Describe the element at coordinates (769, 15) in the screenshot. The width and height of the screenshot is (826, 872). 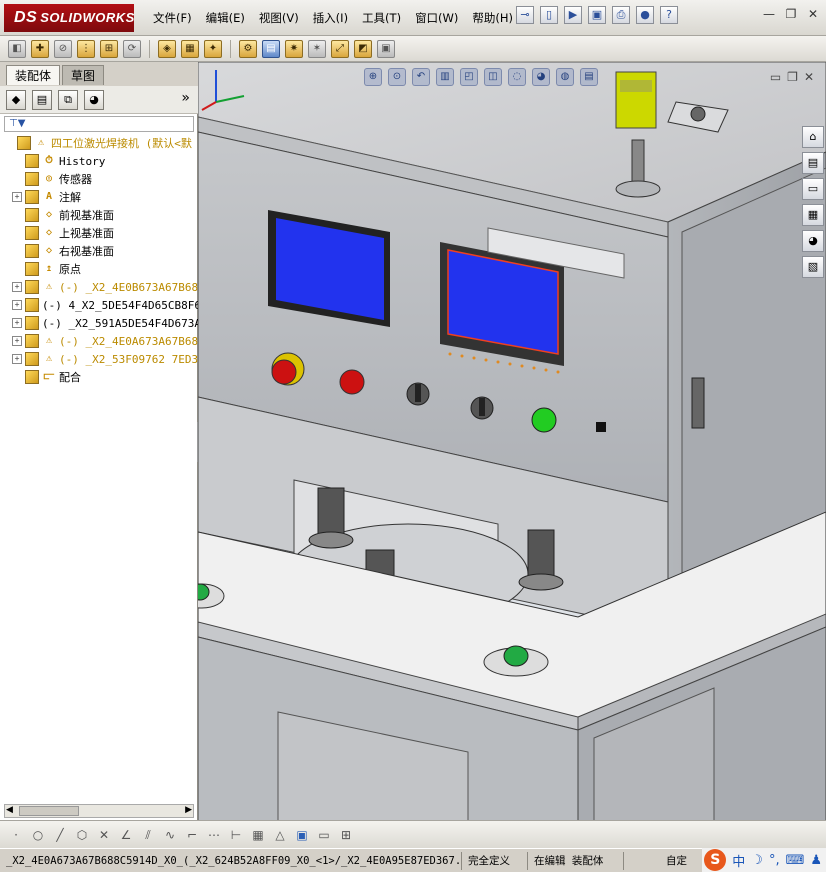
I see `minimize-icon: —` at that location.